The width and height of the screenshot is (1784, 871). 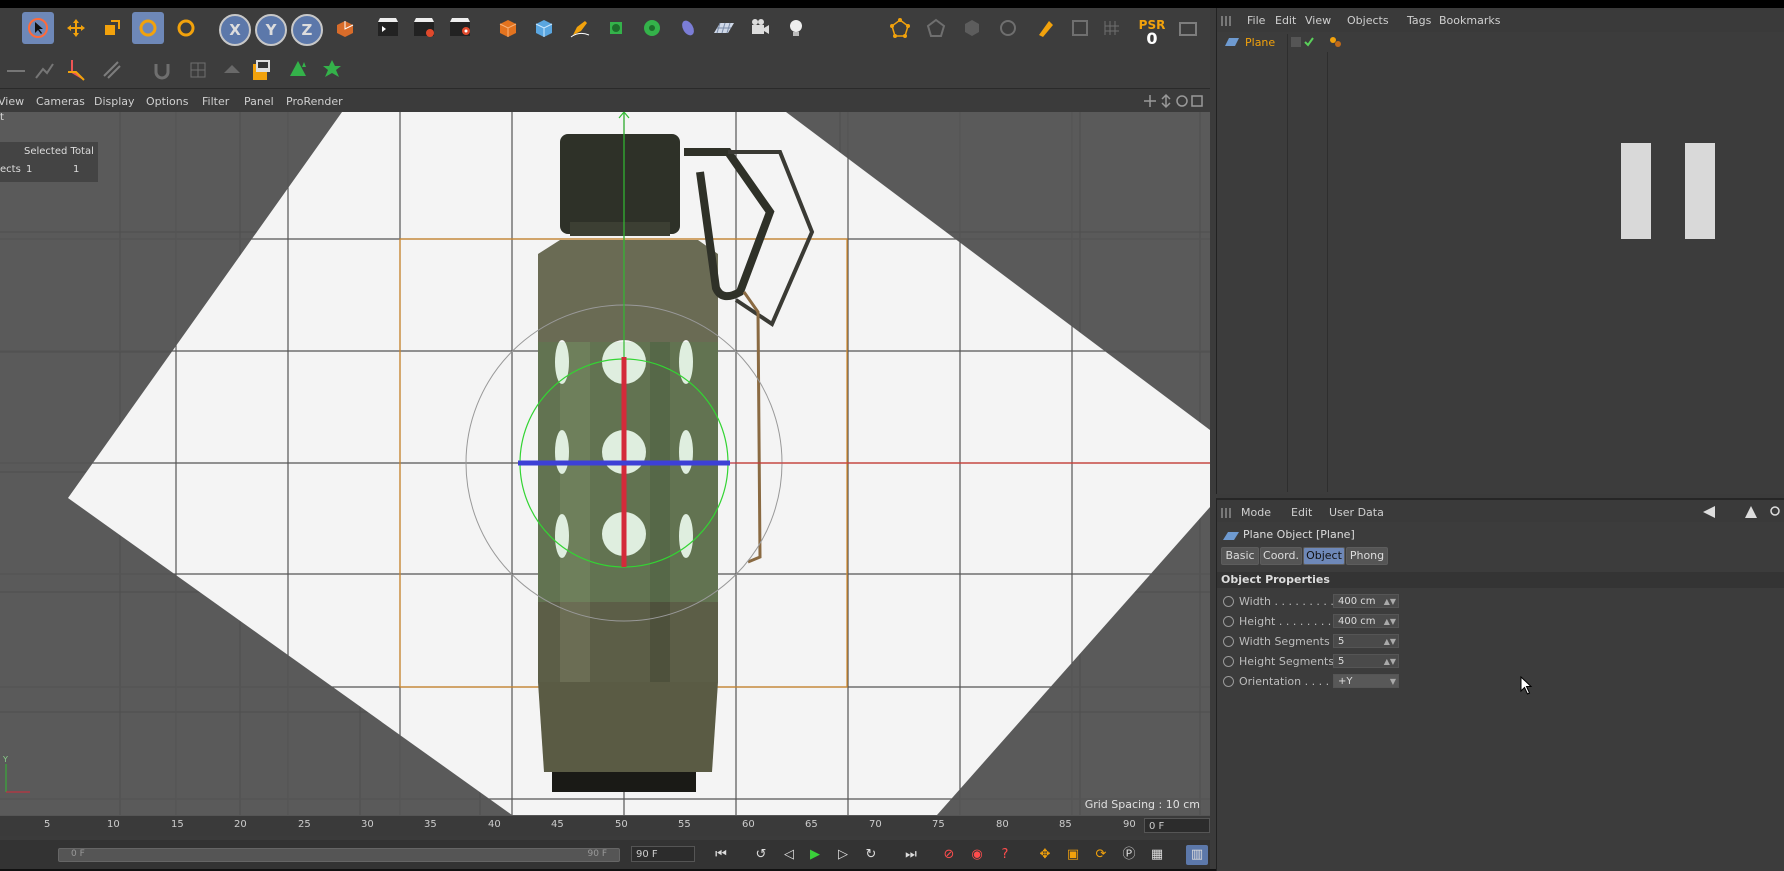 I want to click on viewport-navigation-icons, so click(x=1177, y=101).